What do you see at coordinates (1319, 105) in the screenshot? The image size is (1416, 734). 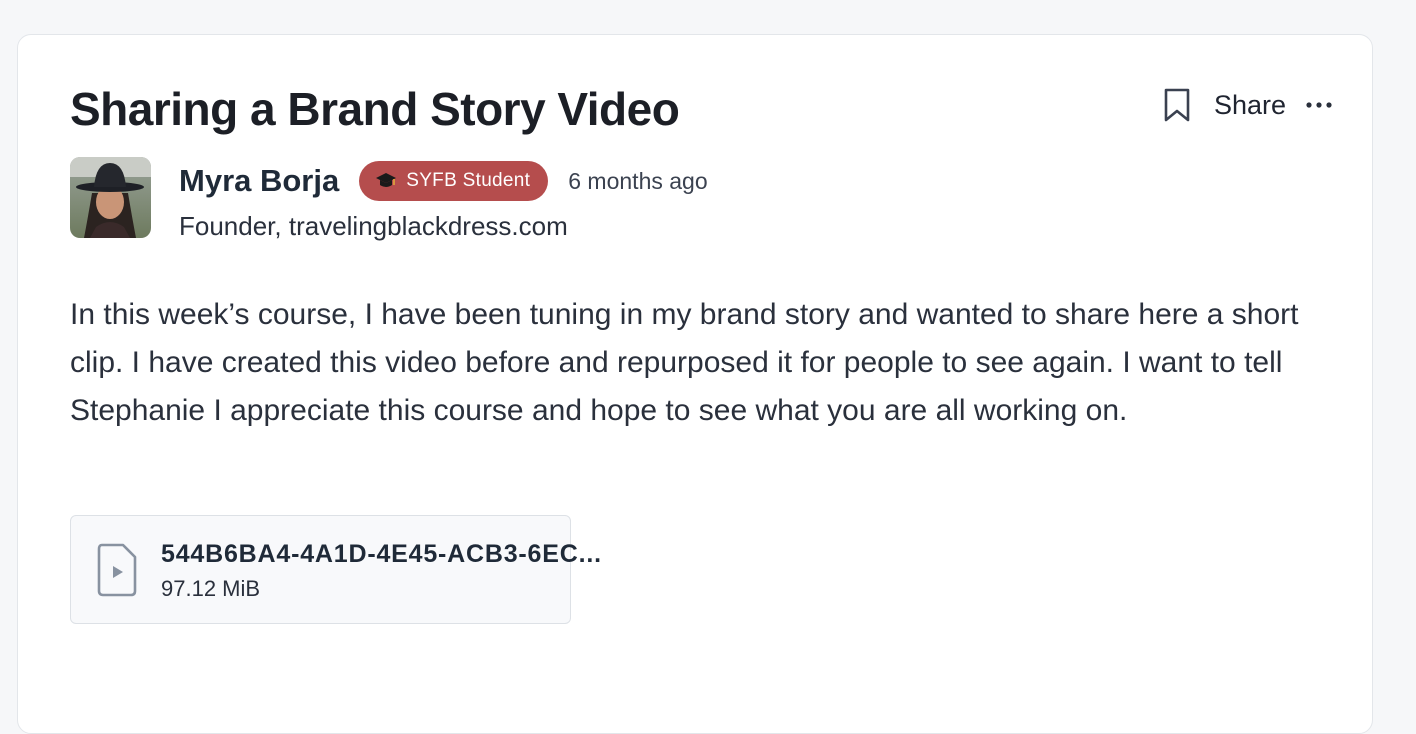 I see `more-horizontal-icon` at bounding box center [1319, 105].